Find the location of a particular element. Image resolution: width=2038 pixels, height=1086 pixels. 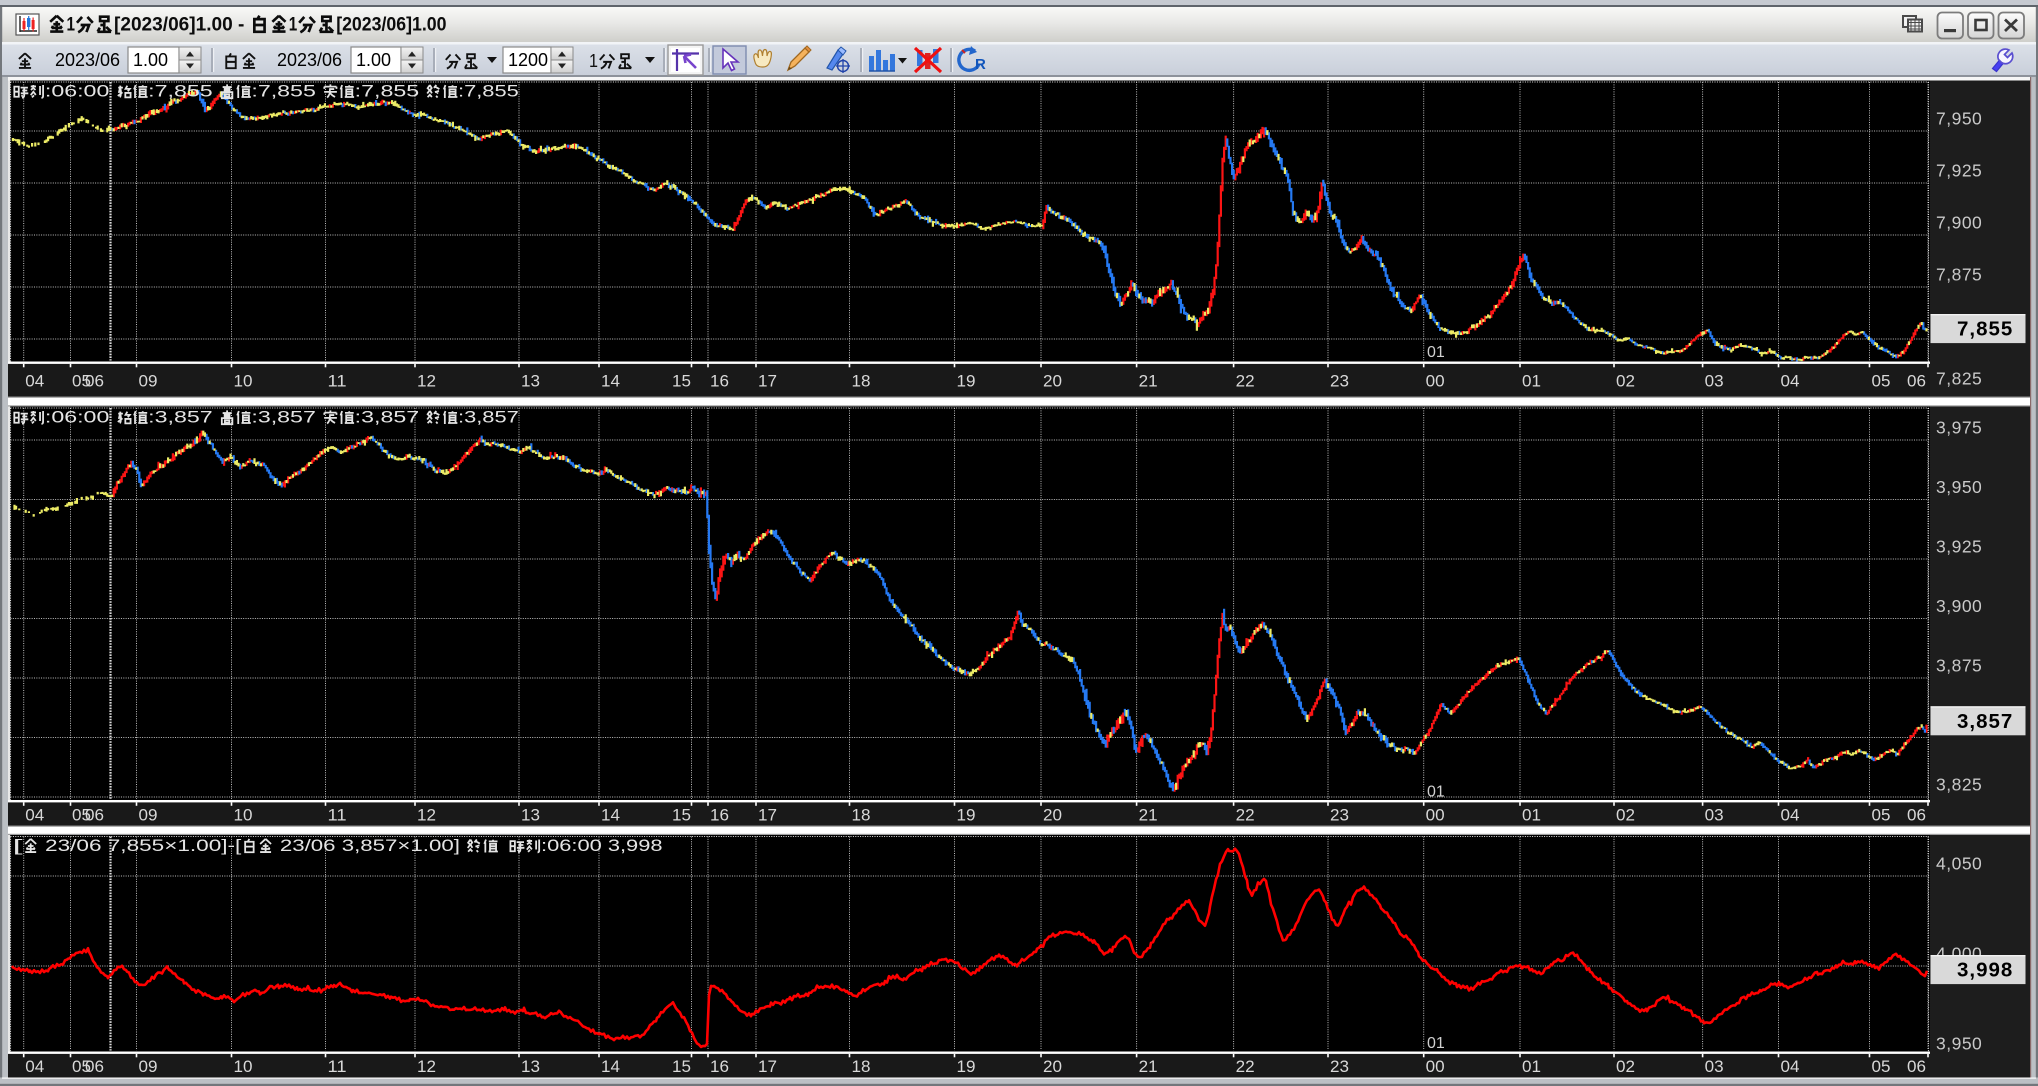

svg-text: [2023/06]1.00 is located at coordinates (391, 25).